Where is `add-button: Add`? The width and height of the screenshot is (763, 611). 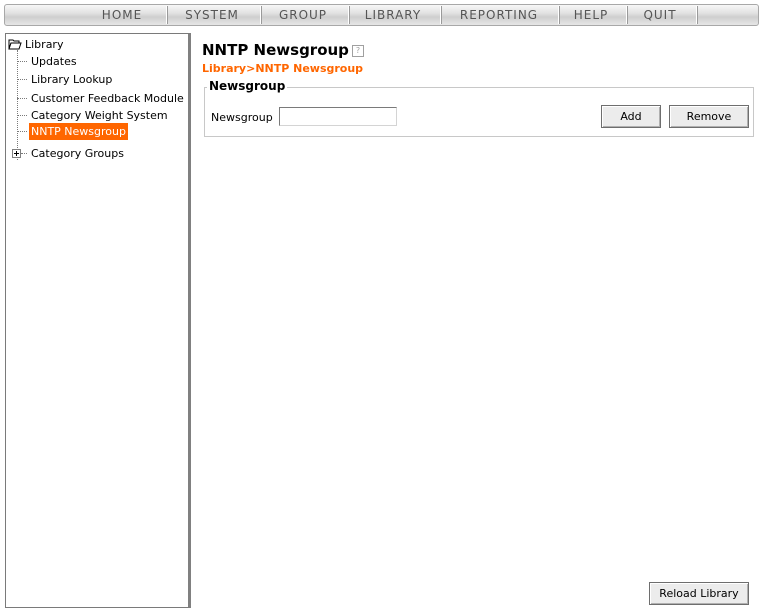
add-button: Add is located at coordinates (631, 116).